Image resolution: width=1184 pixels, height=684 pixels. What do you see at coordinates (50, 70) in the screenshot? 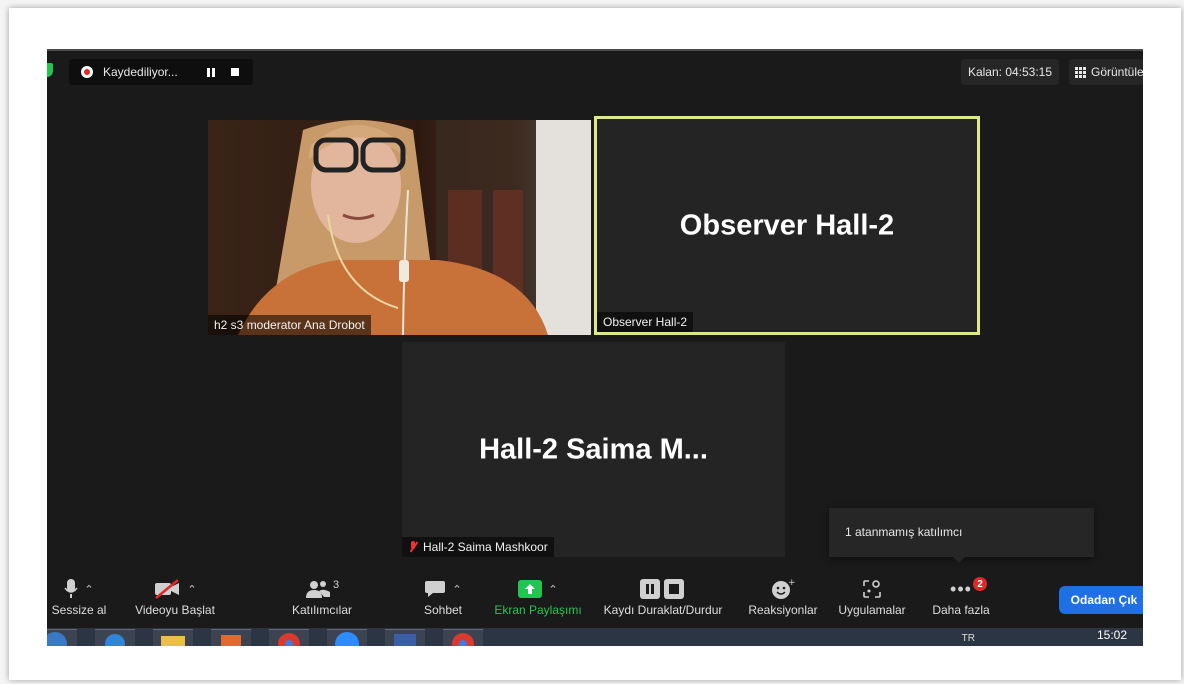
I see `security-shield-icon` at bounding box center [50, 70].